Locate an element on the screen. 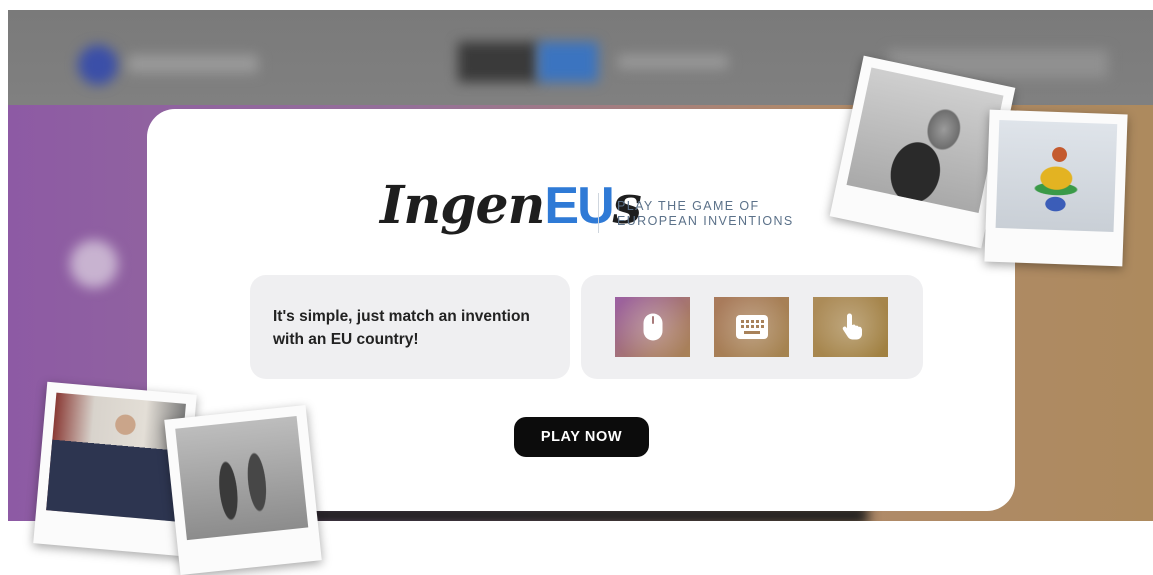  controls-panel is located at coordinates (752, 327).